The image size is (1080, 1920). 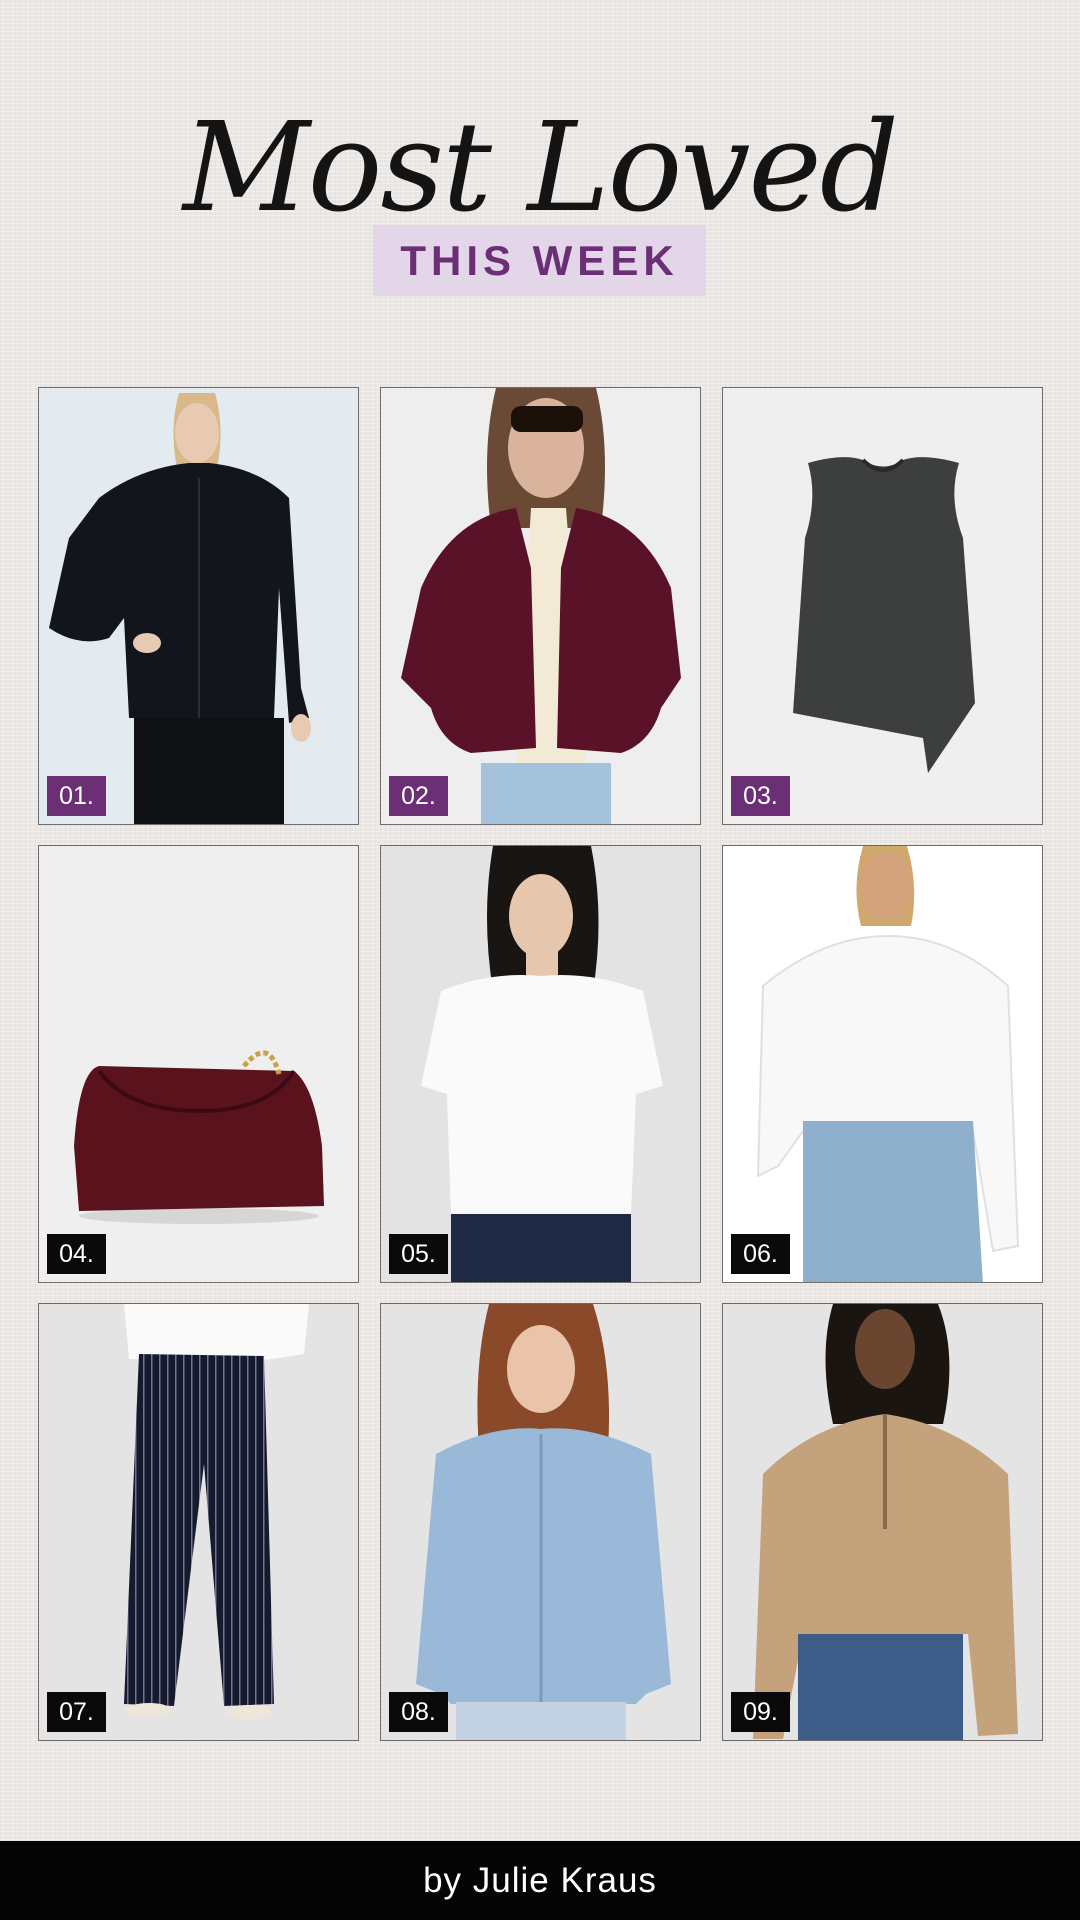 I want to click on product-number-badge: 09., so click(x=760, y=1712).